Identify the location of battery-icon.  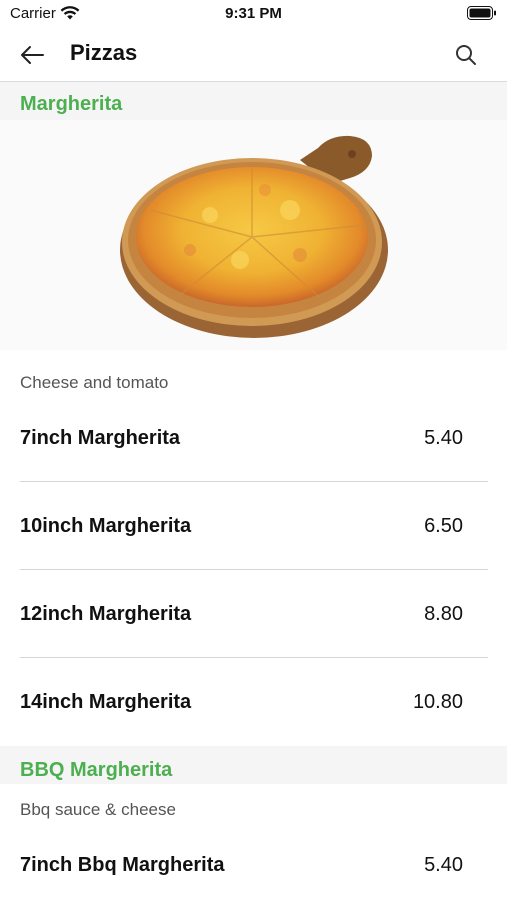
(481, 13).